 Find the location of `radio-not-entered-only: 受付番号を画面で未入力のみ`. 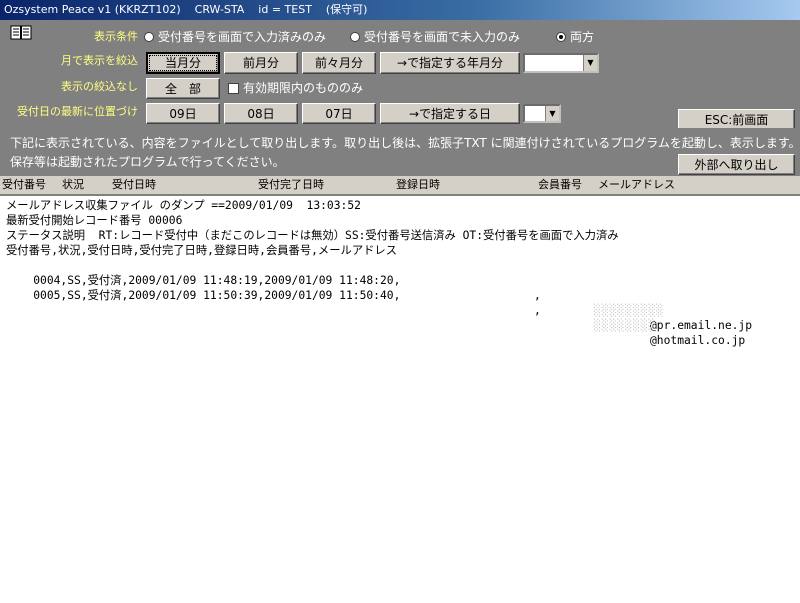

radio-not-entered-only: 受付番号を画面で未入力のみ is located at coordinates (435, 37).